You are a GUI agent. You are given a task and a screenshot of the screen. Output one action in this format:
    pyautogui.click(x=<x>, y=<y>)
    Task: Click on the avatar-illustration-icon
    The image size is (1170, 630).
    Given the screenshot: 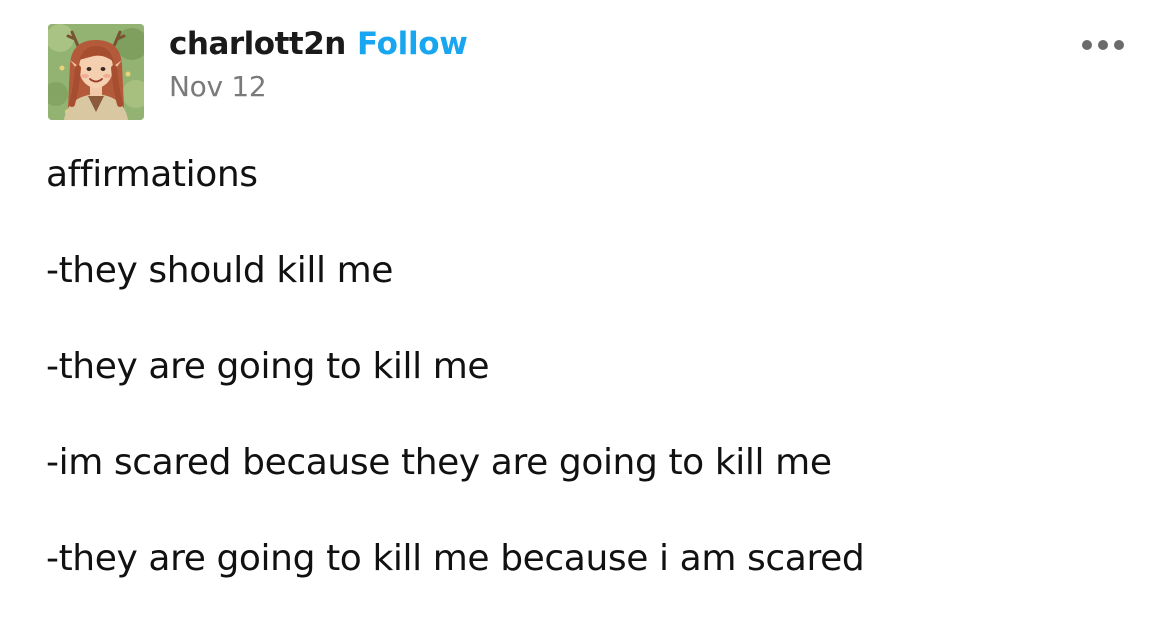 What is the action you would take?
    pyautogui.click(x=96, y=72)
    